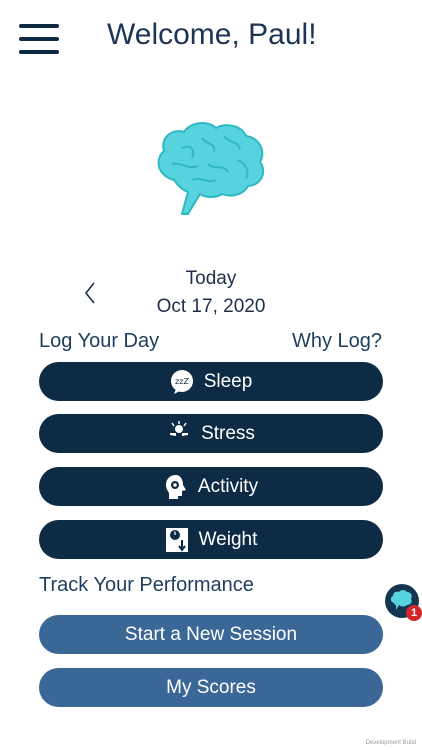  What do you see at coordinates (390, 743) in the screenshot?
I see `build-label: Development Build` at bounding box center [390, 743].